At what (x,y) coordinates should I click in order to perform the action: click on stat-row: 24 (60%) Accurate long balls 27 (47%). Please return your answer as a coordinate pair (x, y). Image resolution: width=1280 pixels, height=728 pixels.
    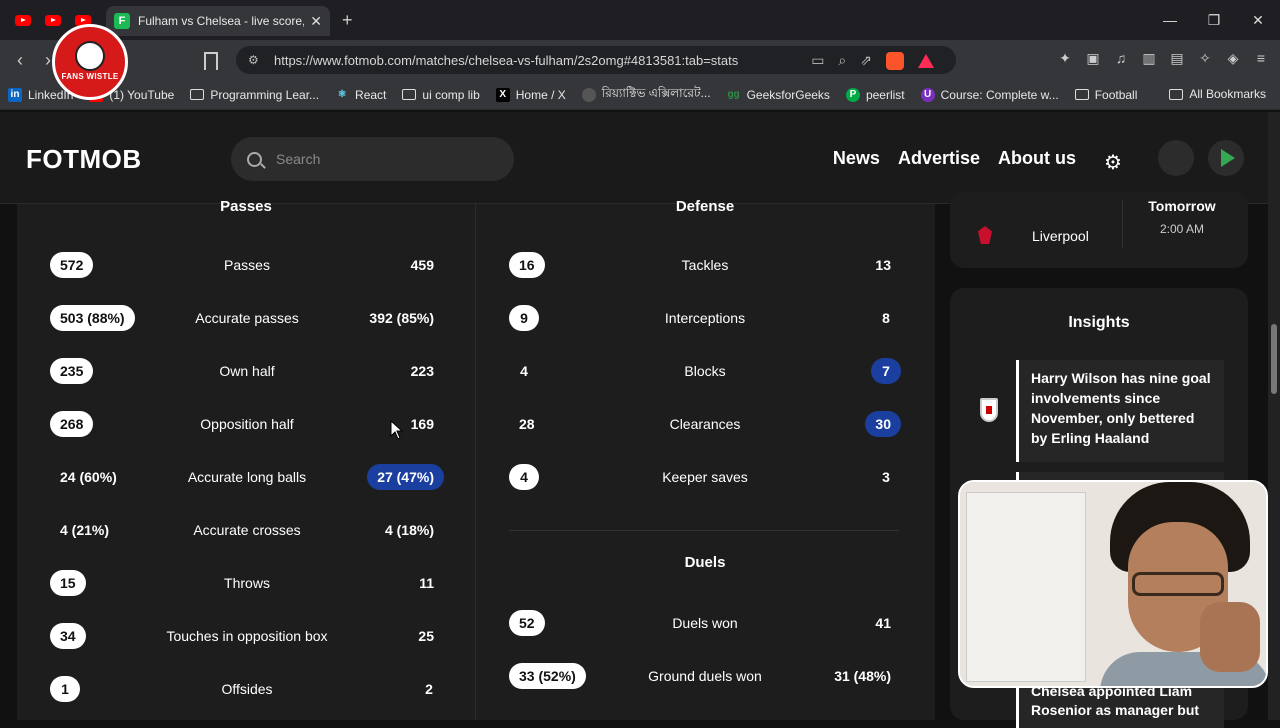
    Looking at the image, I should click on (247, 477).